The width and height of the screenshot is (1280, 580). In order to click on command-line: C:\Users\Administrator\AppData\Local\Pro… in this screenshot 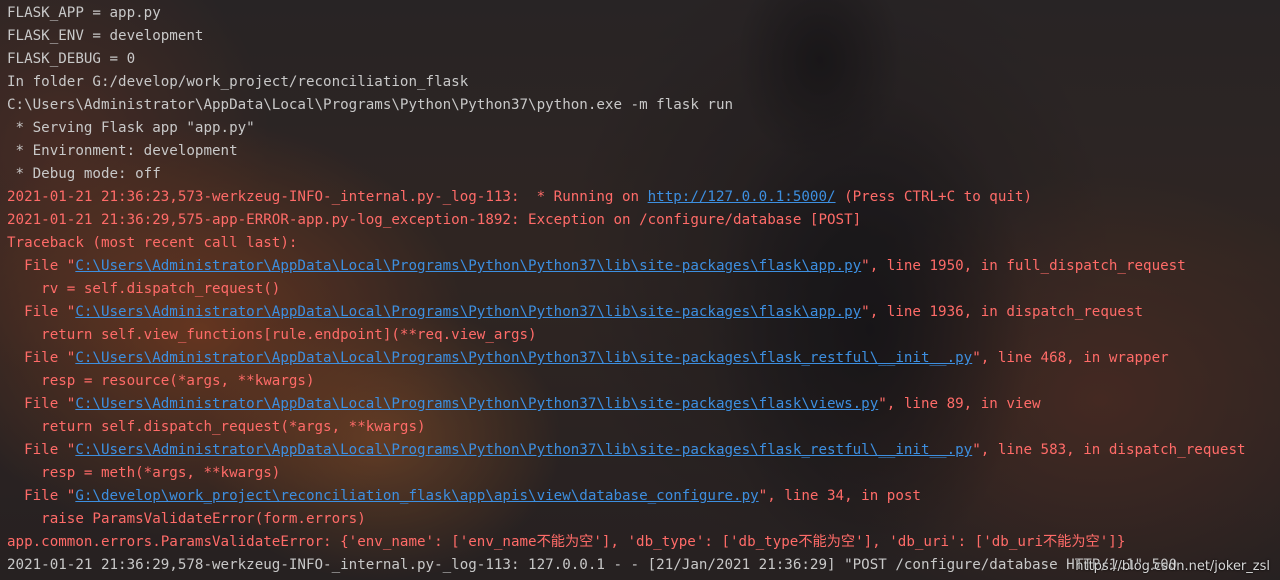, I will do `click(370, 105)`.